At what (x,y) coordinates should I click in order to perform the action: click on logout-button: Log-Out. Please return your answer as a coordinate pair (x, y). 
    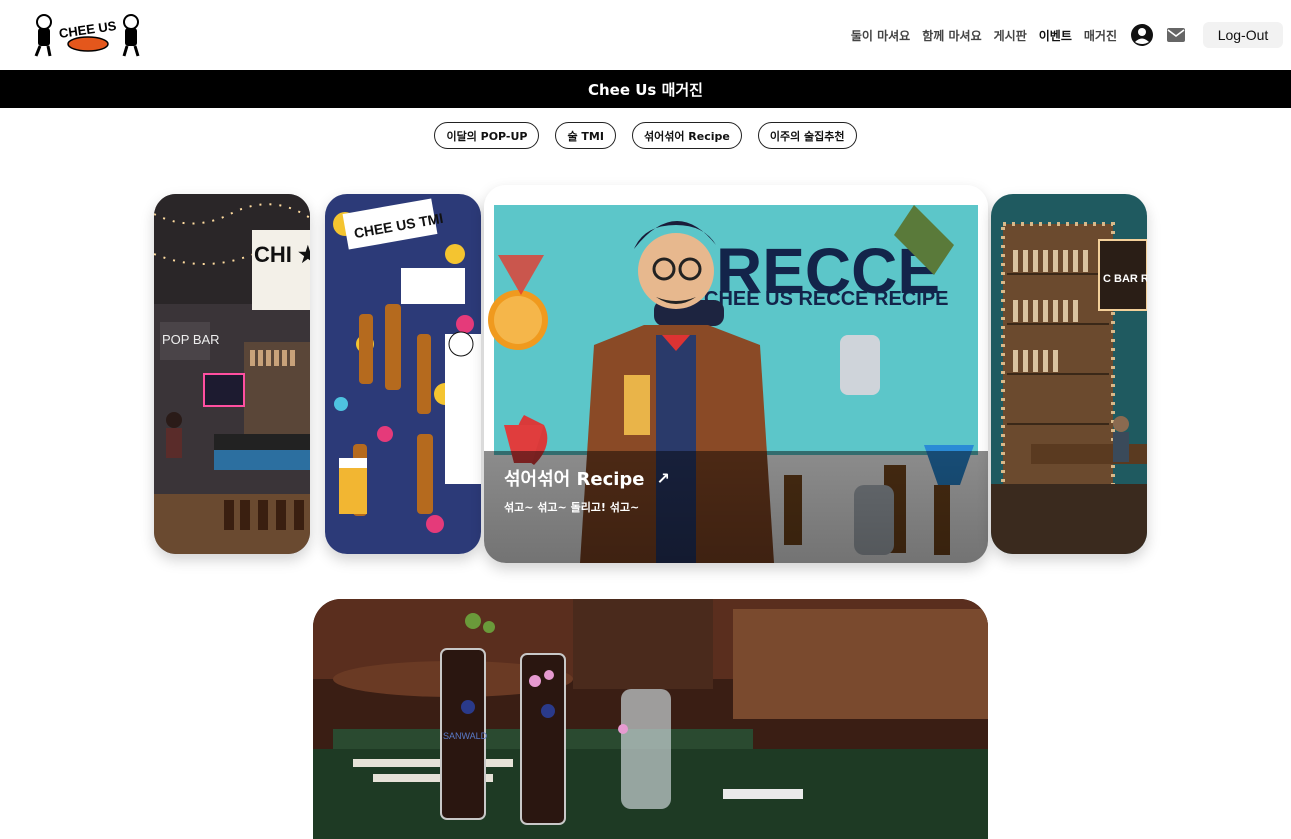
    Looking at the image, I should click on (1243, 35).